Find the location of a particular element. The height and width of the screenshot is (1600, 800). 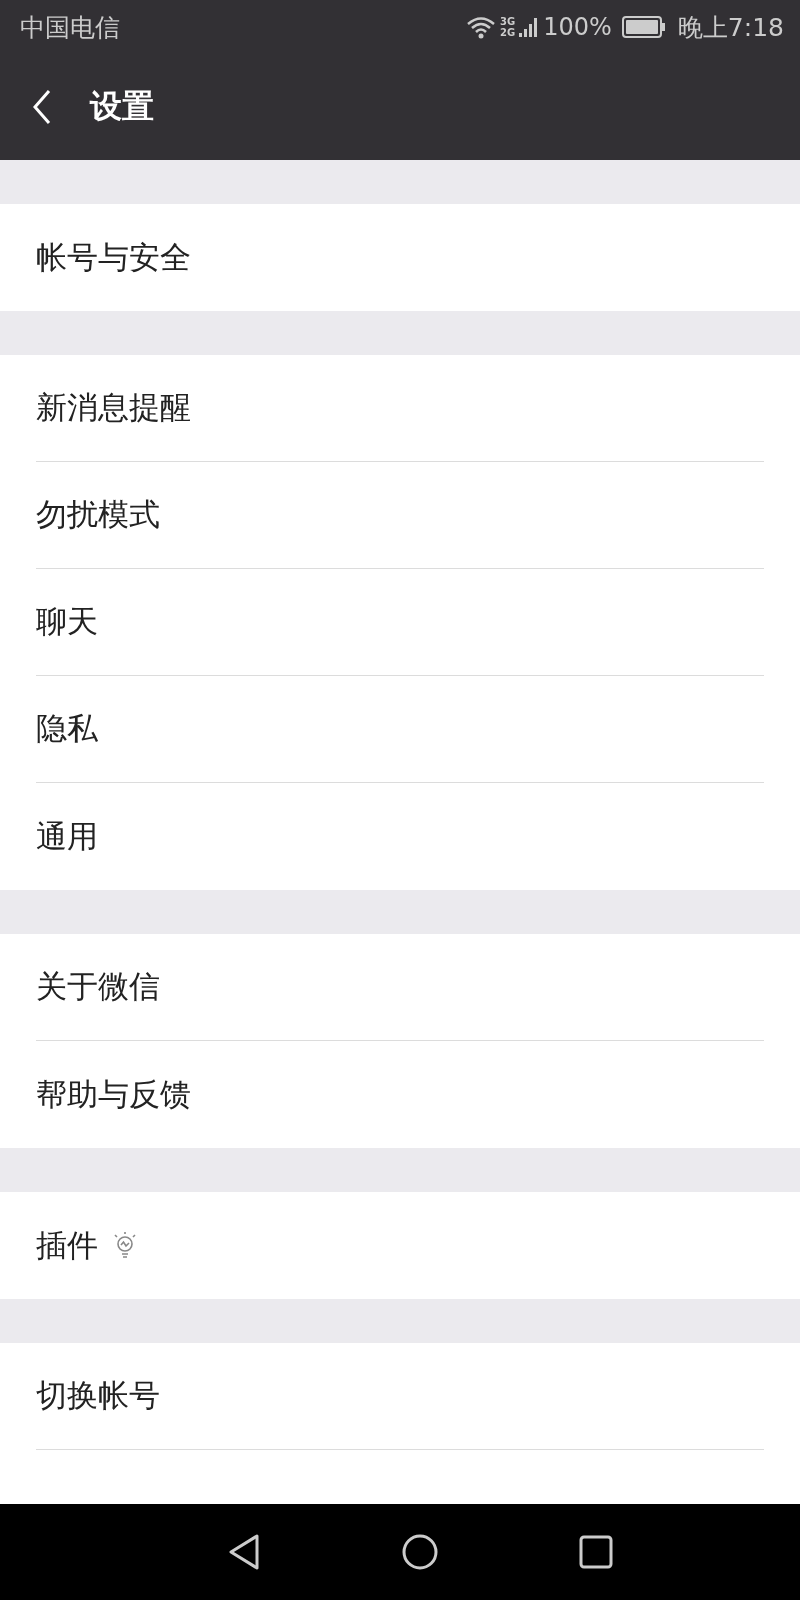

network-label: 2G is located at coordinates (508, 32).